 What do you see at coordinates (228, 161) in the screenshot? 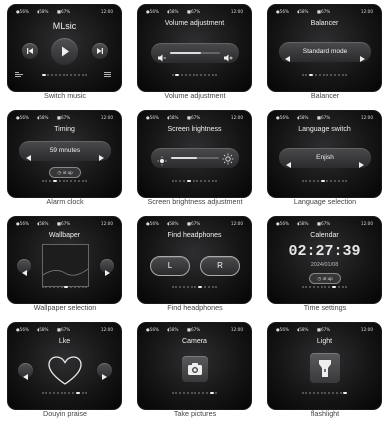
I see `brightness-high-icon` at bounding box center [228, 161].